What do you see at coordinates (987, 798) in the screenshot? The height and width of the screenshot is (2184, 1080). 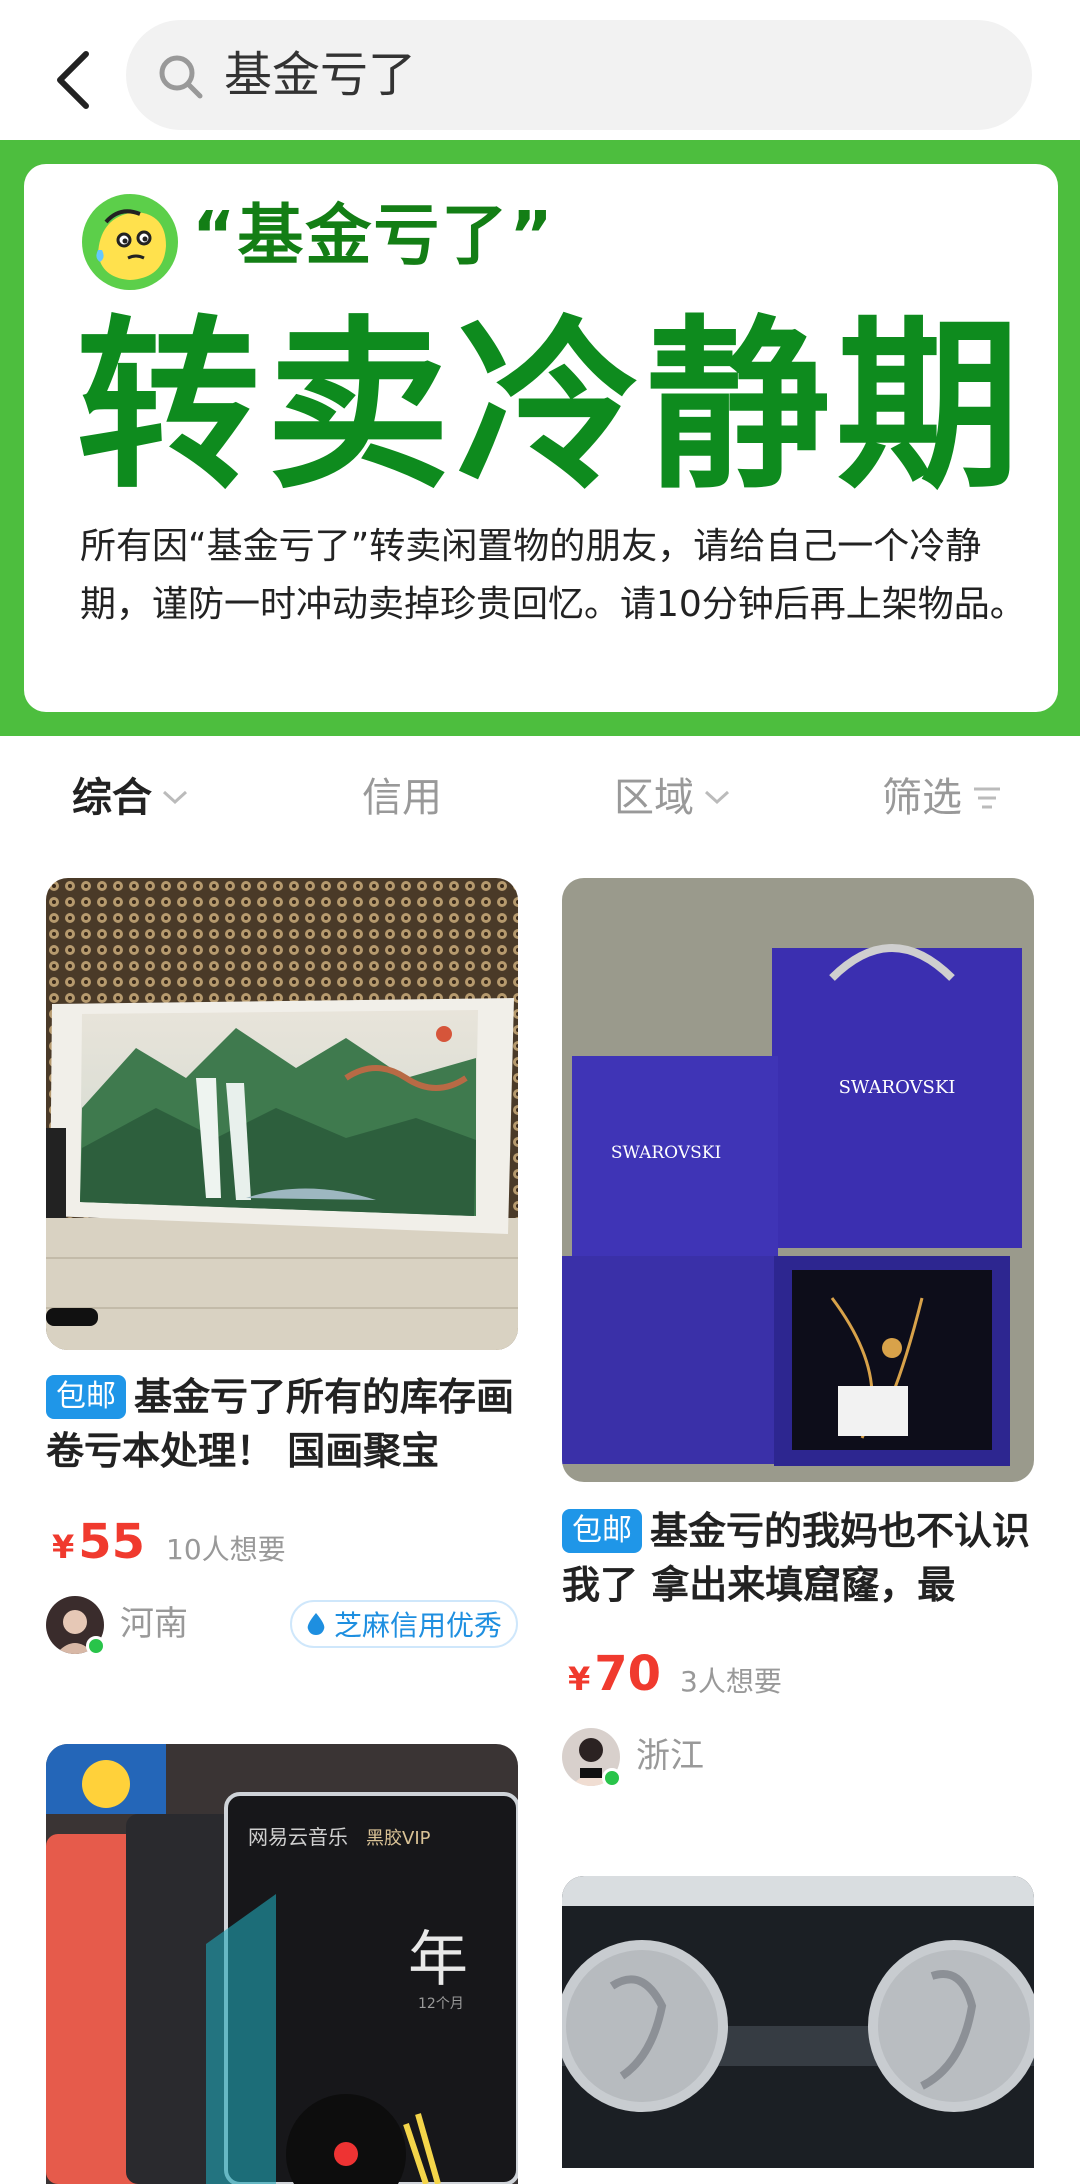 I see `filter-icon` at bounding box center [987, 798].